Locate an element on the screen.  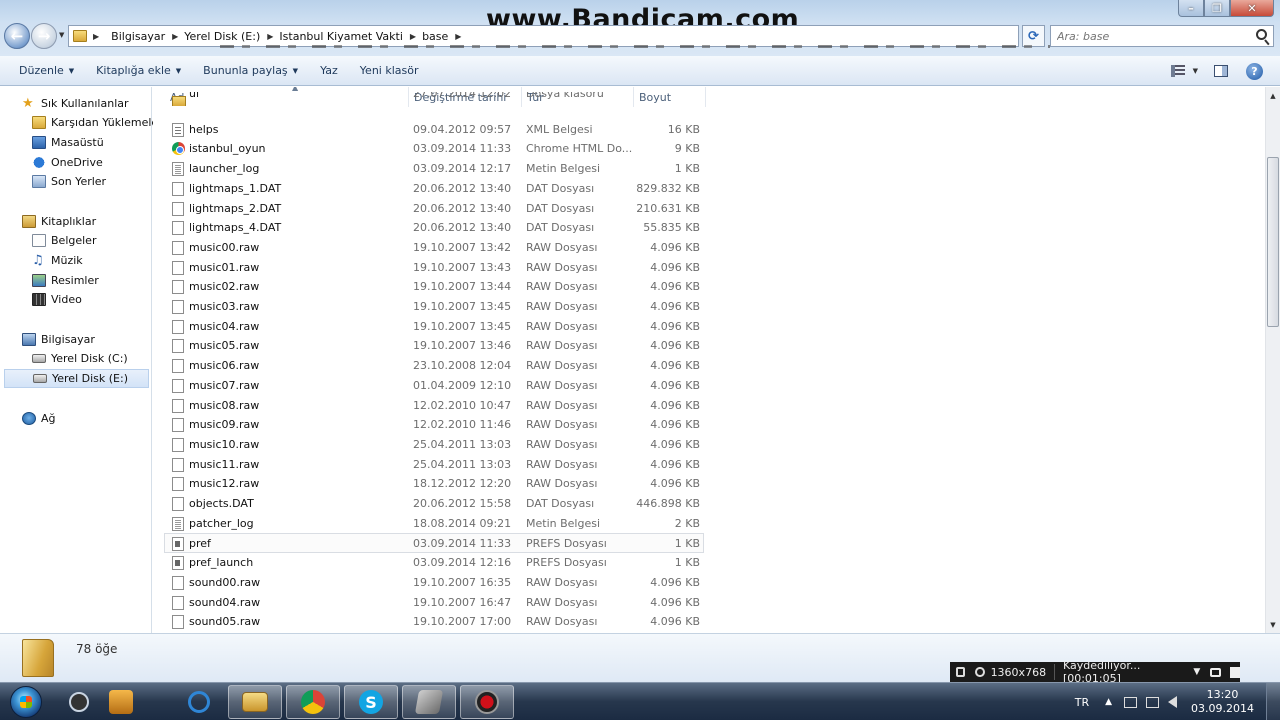
stop-icon is located at coordinates (1235, 672).